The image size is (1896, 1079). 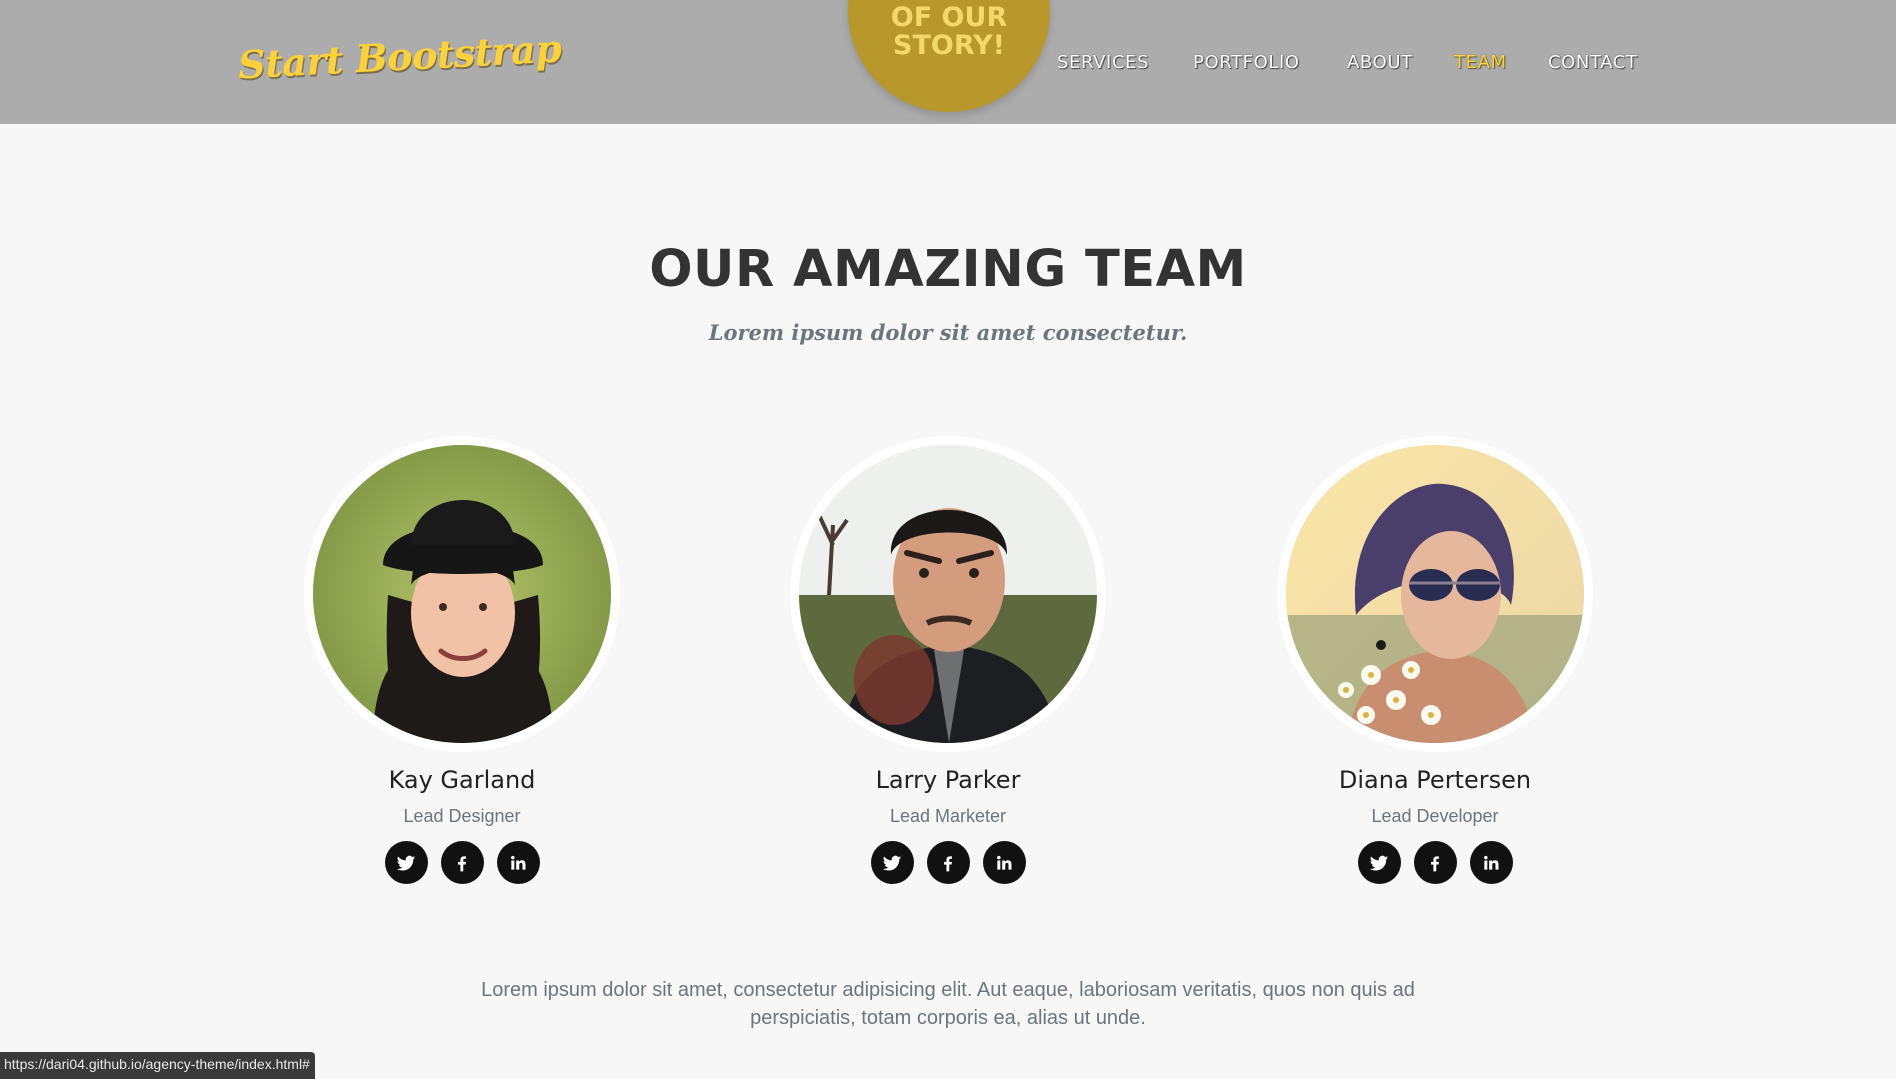 I want to click on section-heading: OUR AMAZING TEAM, so click(x=948, y=269).